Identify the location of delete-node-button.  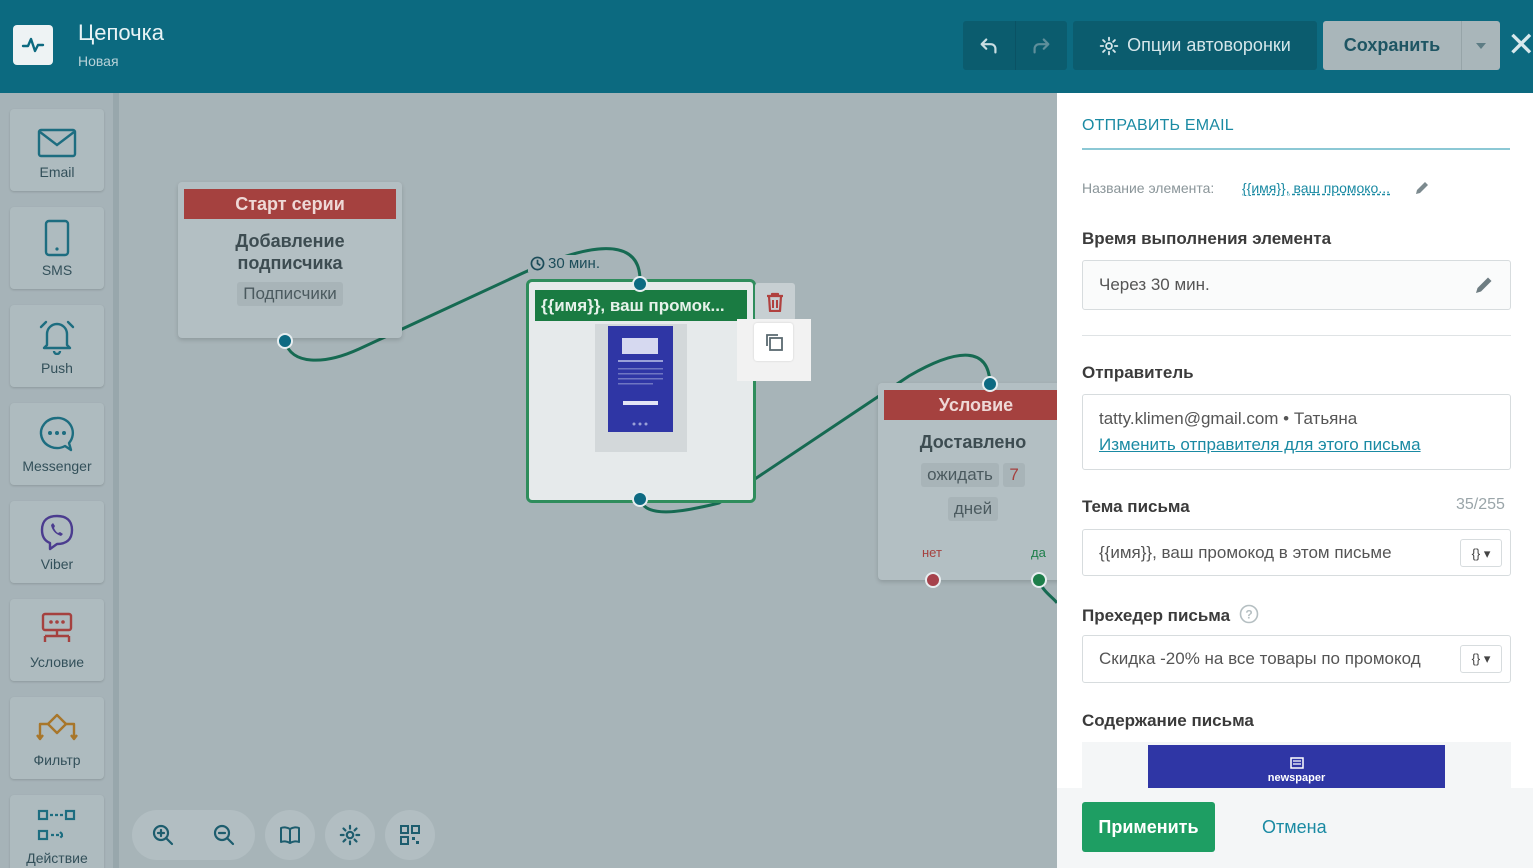
(775, 302).